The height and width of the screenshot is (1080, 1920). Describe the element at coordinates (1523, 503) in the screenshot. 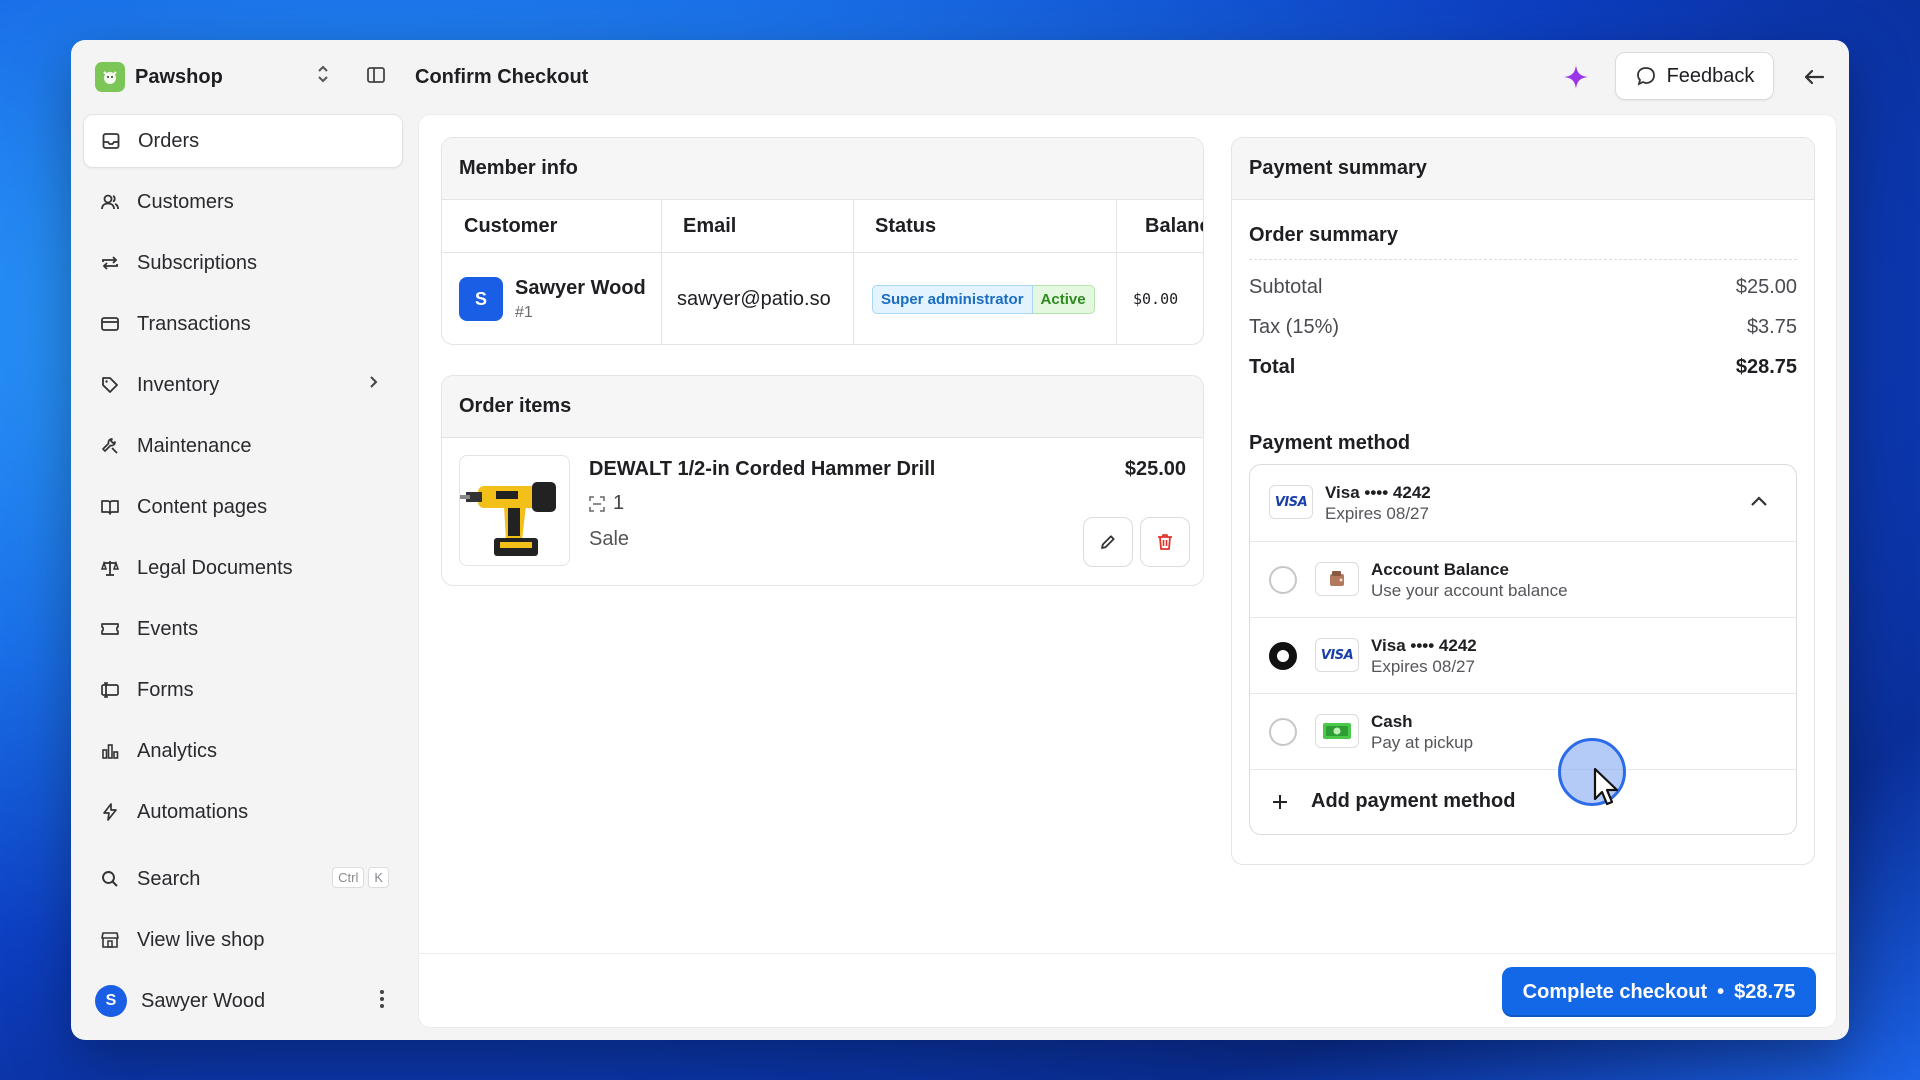

I see `payment-method-dropdown: VISA Visa •••• 4242 Expires 08/27` at that location.